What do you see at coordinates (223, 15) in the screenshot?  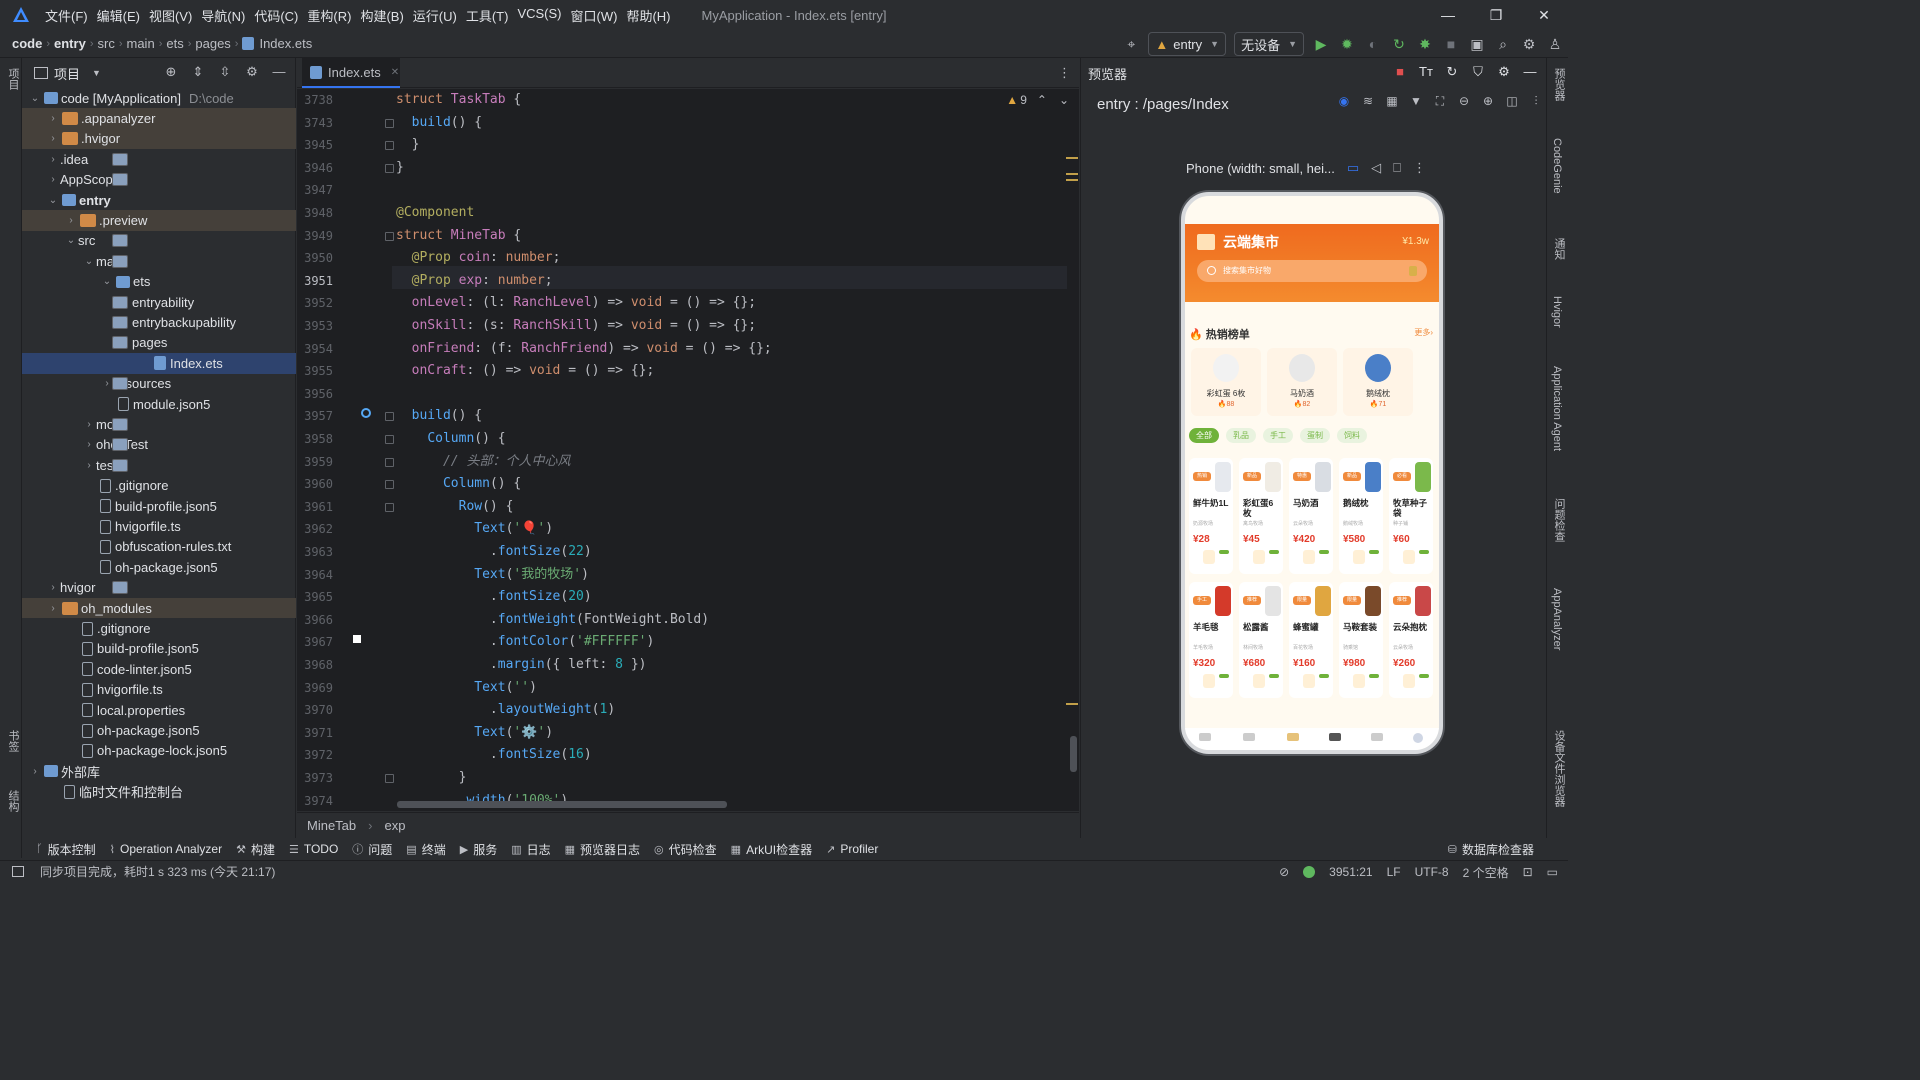 I see `menu-item: 导航(N)` at bounding box center [223, 15].